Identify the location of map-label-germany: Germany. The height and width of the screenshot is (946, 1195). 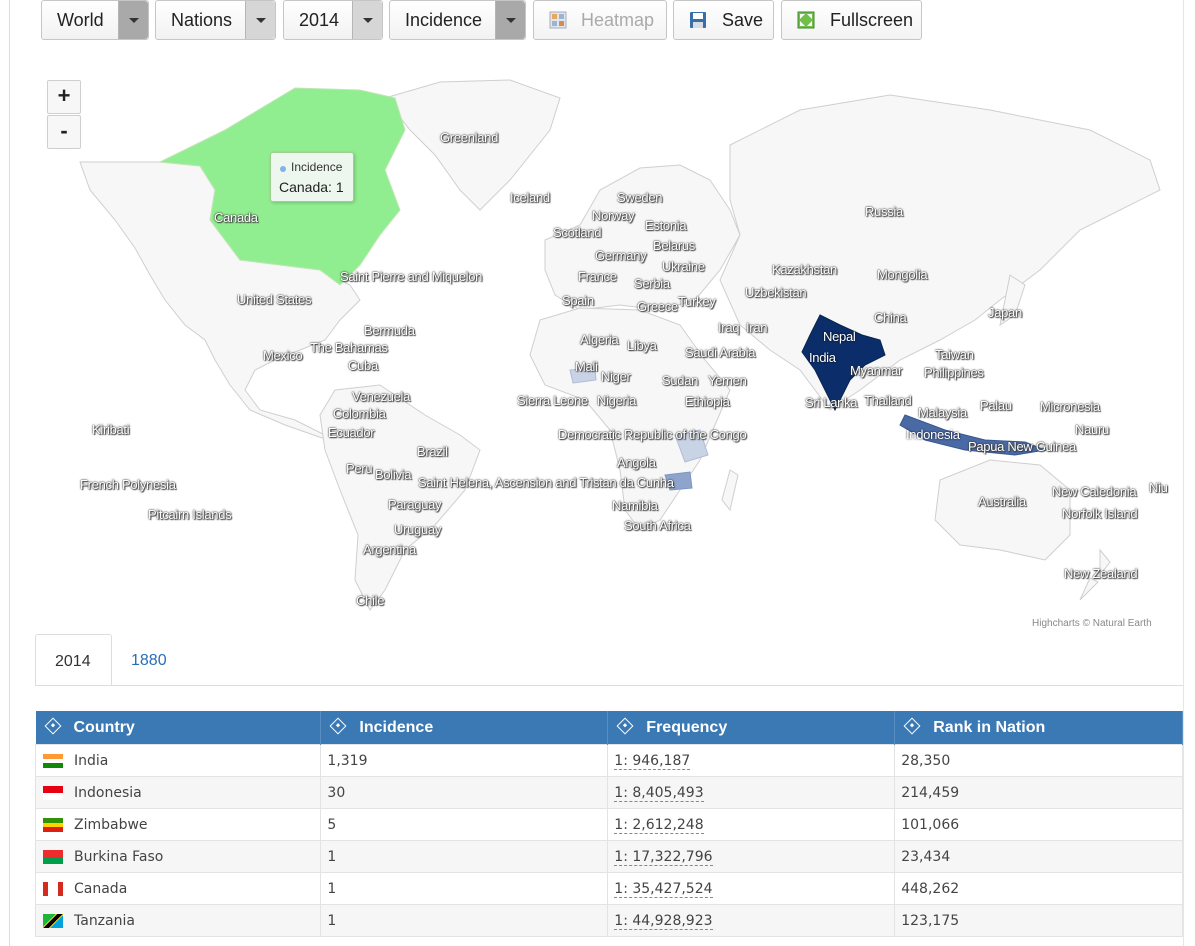
(621, 255).